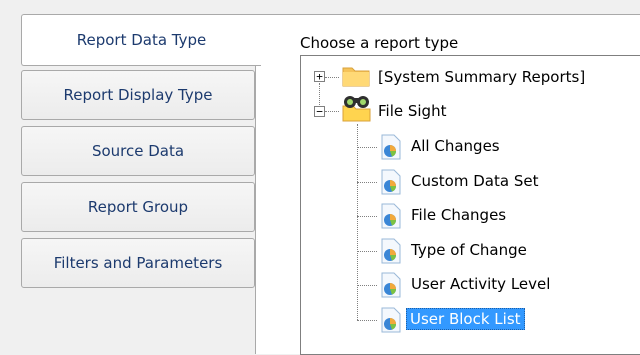  Describe the element at coordinates (469, 250) in the screenshot. I see `tree-item-type-of-change: Type of Change` at that location.